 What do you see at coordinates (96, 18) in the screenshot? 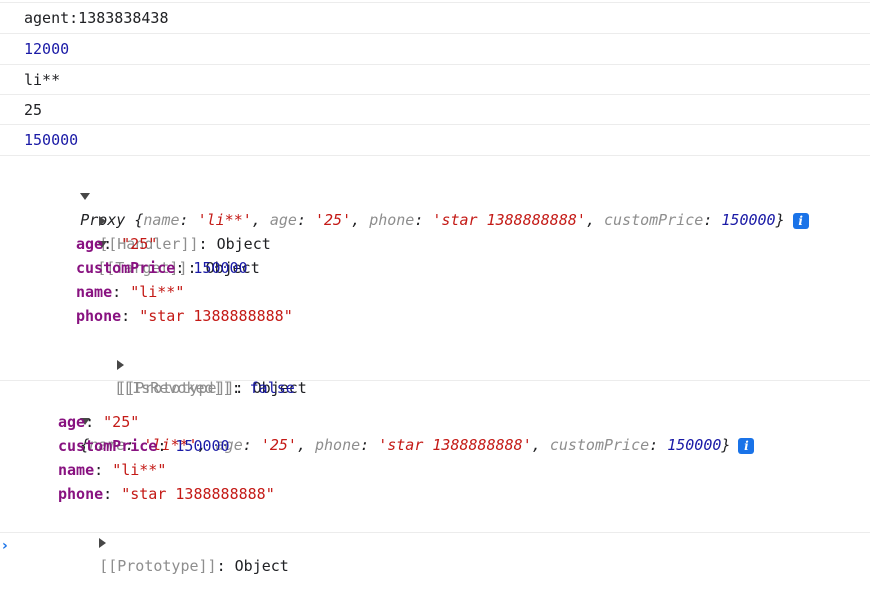
I see `log-text: agent:1383838438` at bounding box center [96, 18].